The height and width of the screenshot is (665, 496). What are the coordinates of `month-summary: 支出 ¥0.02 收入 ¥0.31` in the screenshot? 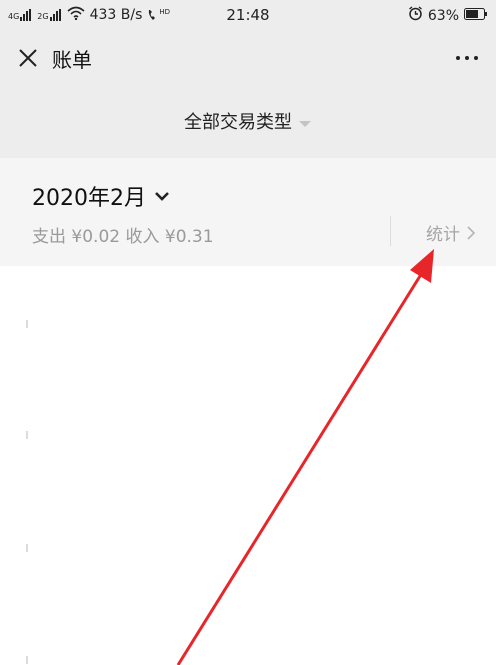 It's located at (123, 234).